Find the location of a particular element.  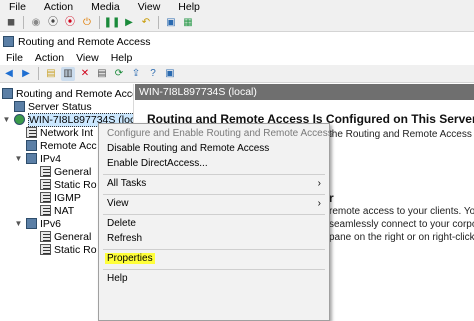

menu-item-disable: Disable Routing and Remote Access is located at coordinates (214, 149).